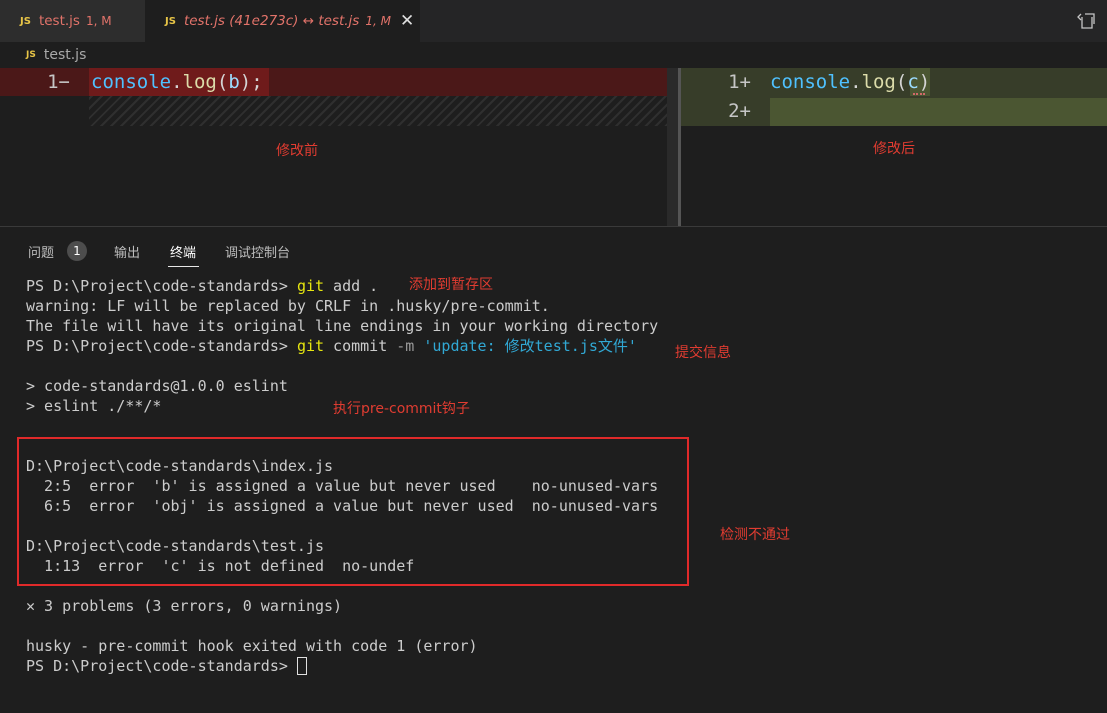 The height and width of the screenshot is (713, 1107). I want to click on code-token: );, so click(251, 82).